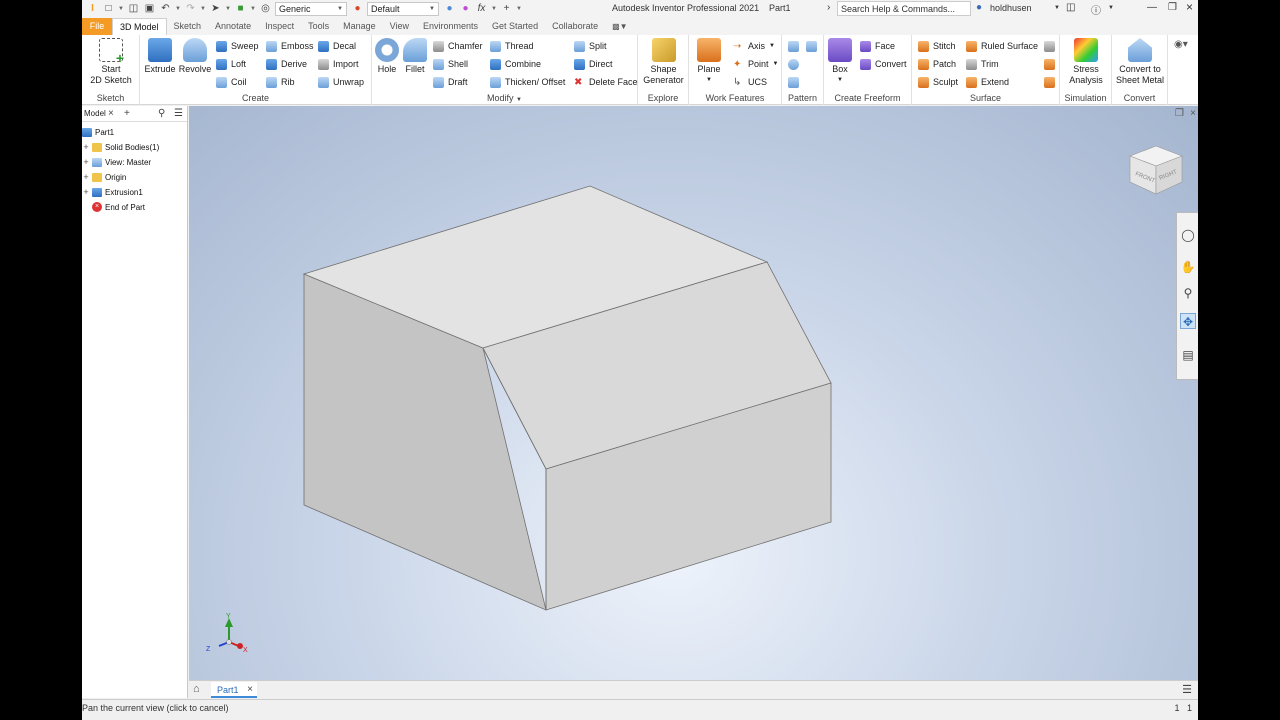  Describe the element at coordinates (195, 56) in the screenshot. I see `revolve-button: Revolve` at that location.